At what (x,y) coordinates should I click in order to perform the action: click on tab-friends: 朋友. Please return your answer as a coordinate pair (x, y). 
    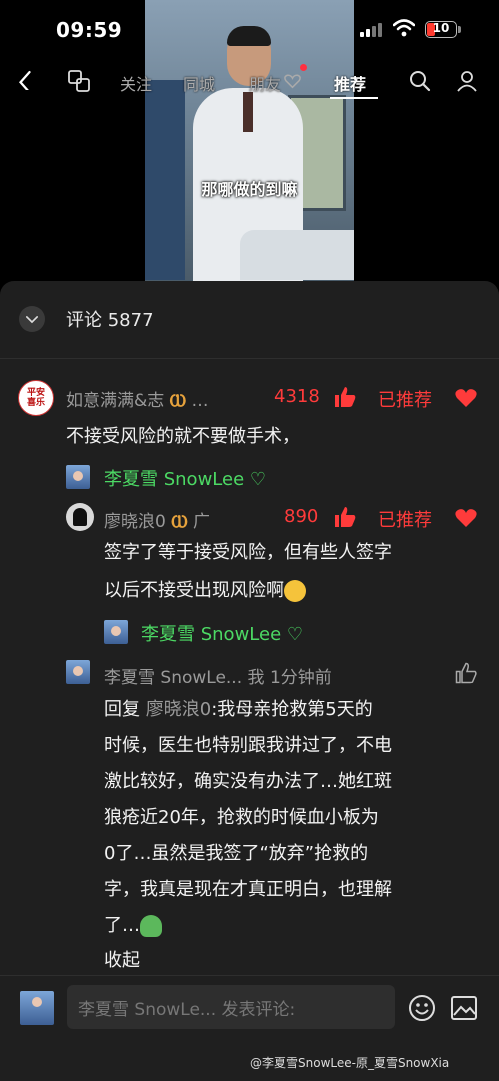
    Looking at the image, I should click on (265, 83).